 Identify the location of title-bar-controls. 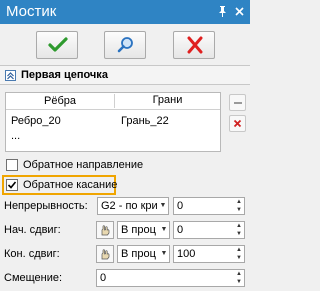
(231, 11).